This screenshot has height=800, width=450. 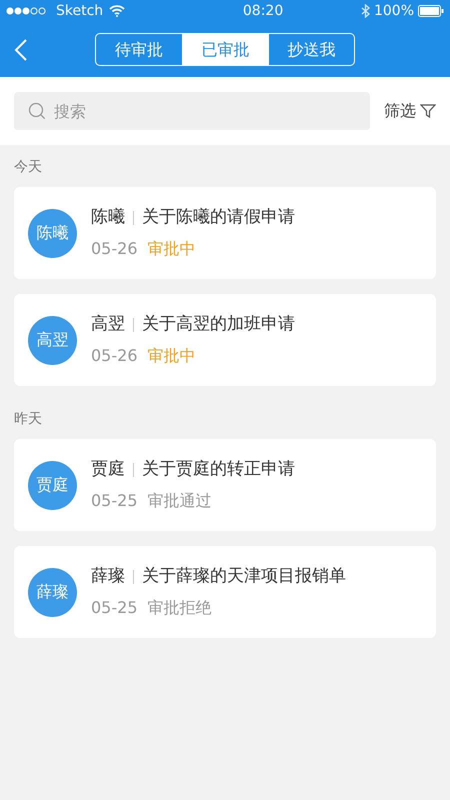 I want to click on back-icon, so click(x=21, y=50).